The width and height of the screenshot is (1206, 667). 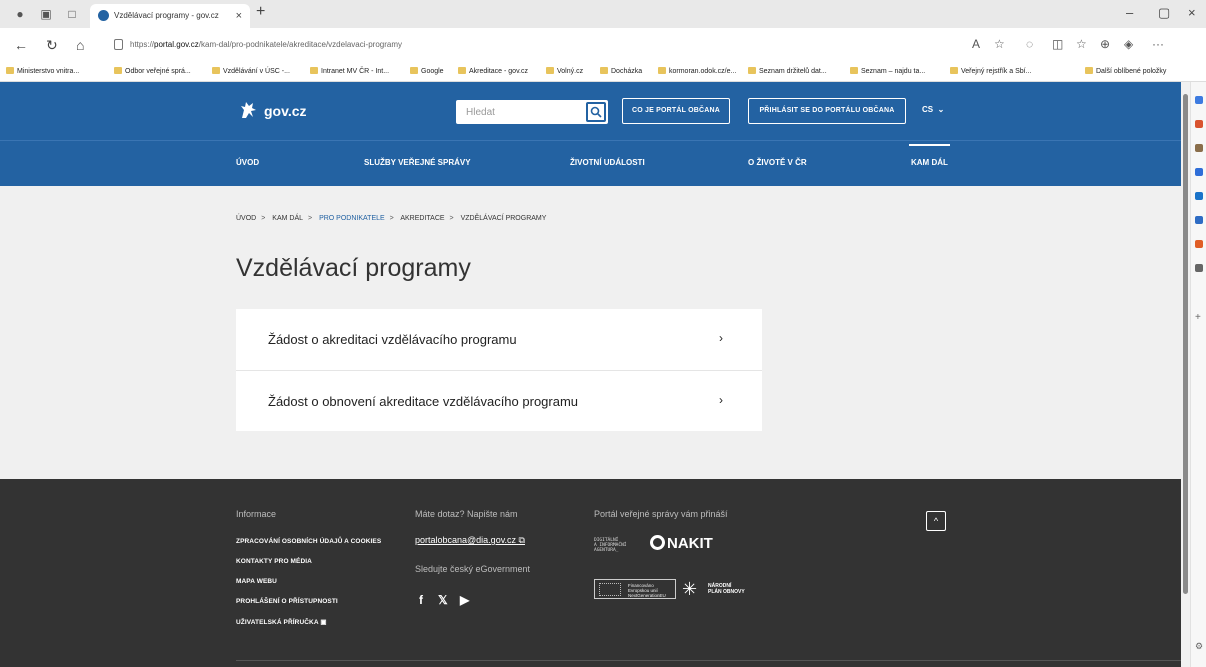 I want to click on search-icon, so click(x=596, y=112).